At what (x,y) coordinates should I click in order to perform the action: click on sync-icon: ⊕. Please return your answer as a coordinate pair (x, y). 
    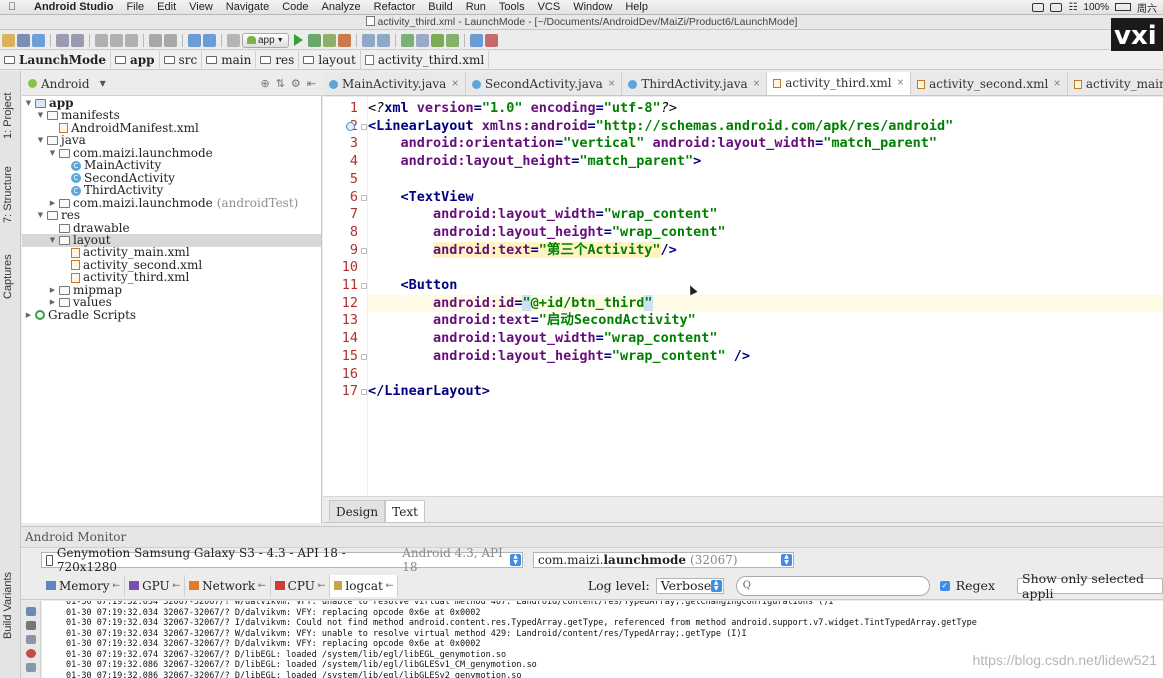
    Looking at the image, I should click on (264, 83).